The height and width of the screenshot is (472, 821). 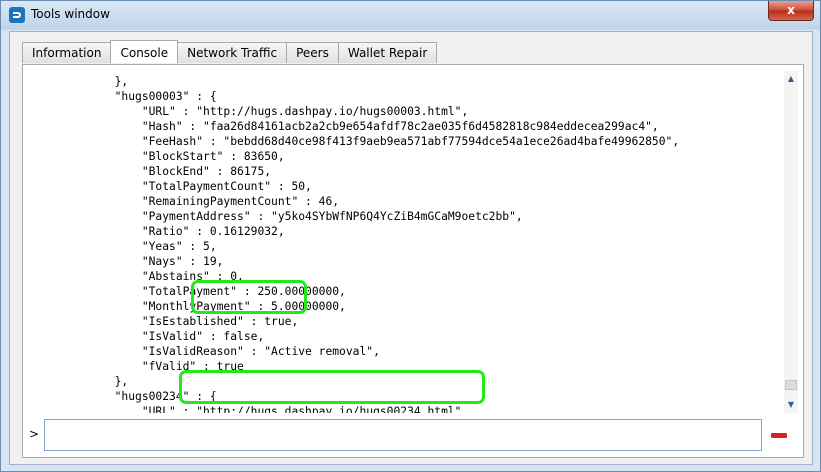 I want to click on tab-information: Information, so click(x=67, y=52).